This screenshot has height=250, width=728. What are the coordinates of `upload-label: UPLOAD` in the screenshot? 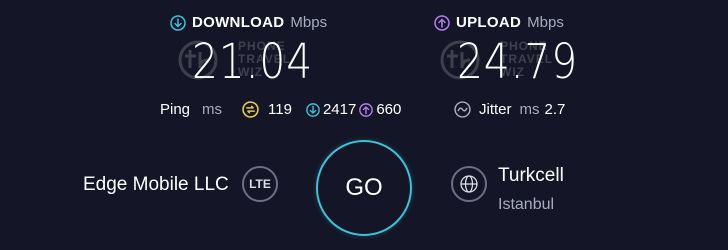 It's located at (489, 22).